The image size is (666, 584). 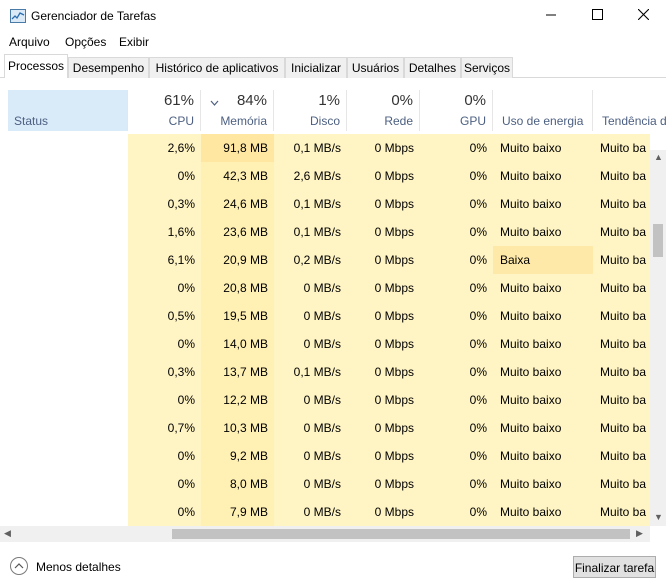 I want to click on column-header-gpu: 0% GPU, so click(x=456, y=110).